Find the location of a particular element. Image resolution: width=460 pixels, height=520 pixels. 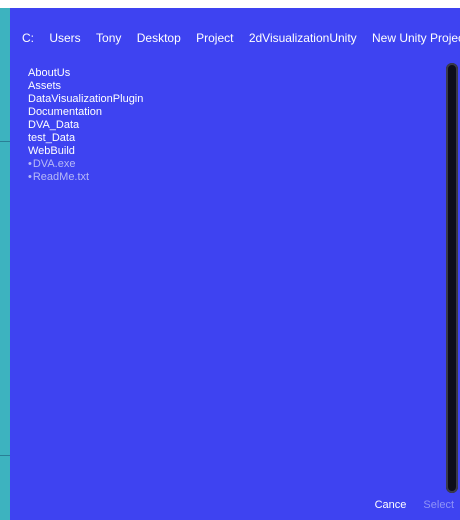

folder-item-datavisualizationplugin: DataVisualizationPlugin is located at coordinates (228, 99).